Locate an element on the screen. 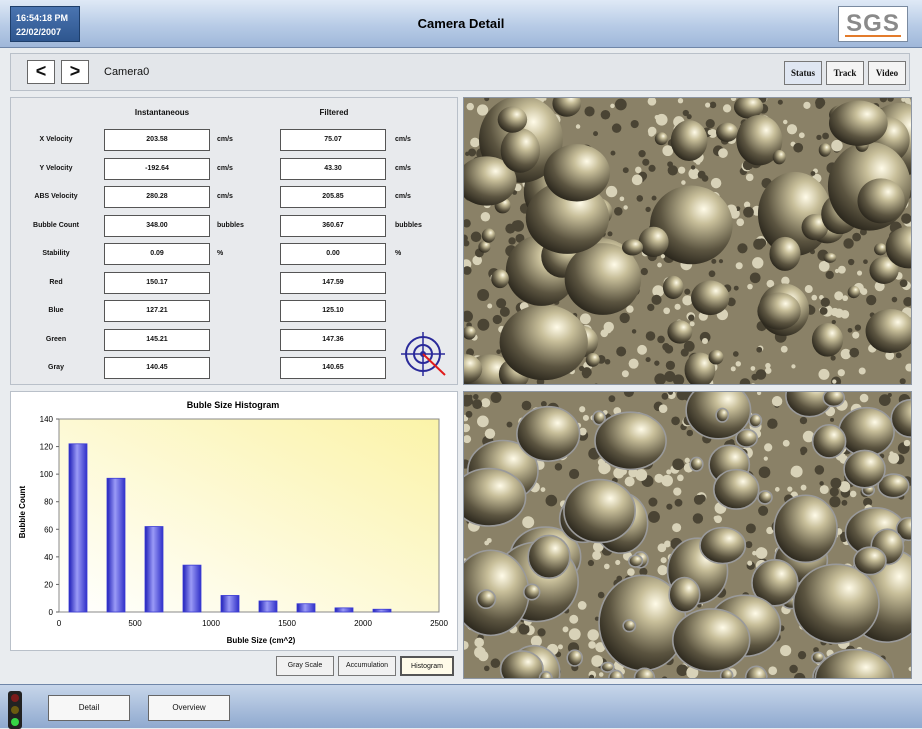  sgs-logo: SGS is located at coordinates (873, 24).